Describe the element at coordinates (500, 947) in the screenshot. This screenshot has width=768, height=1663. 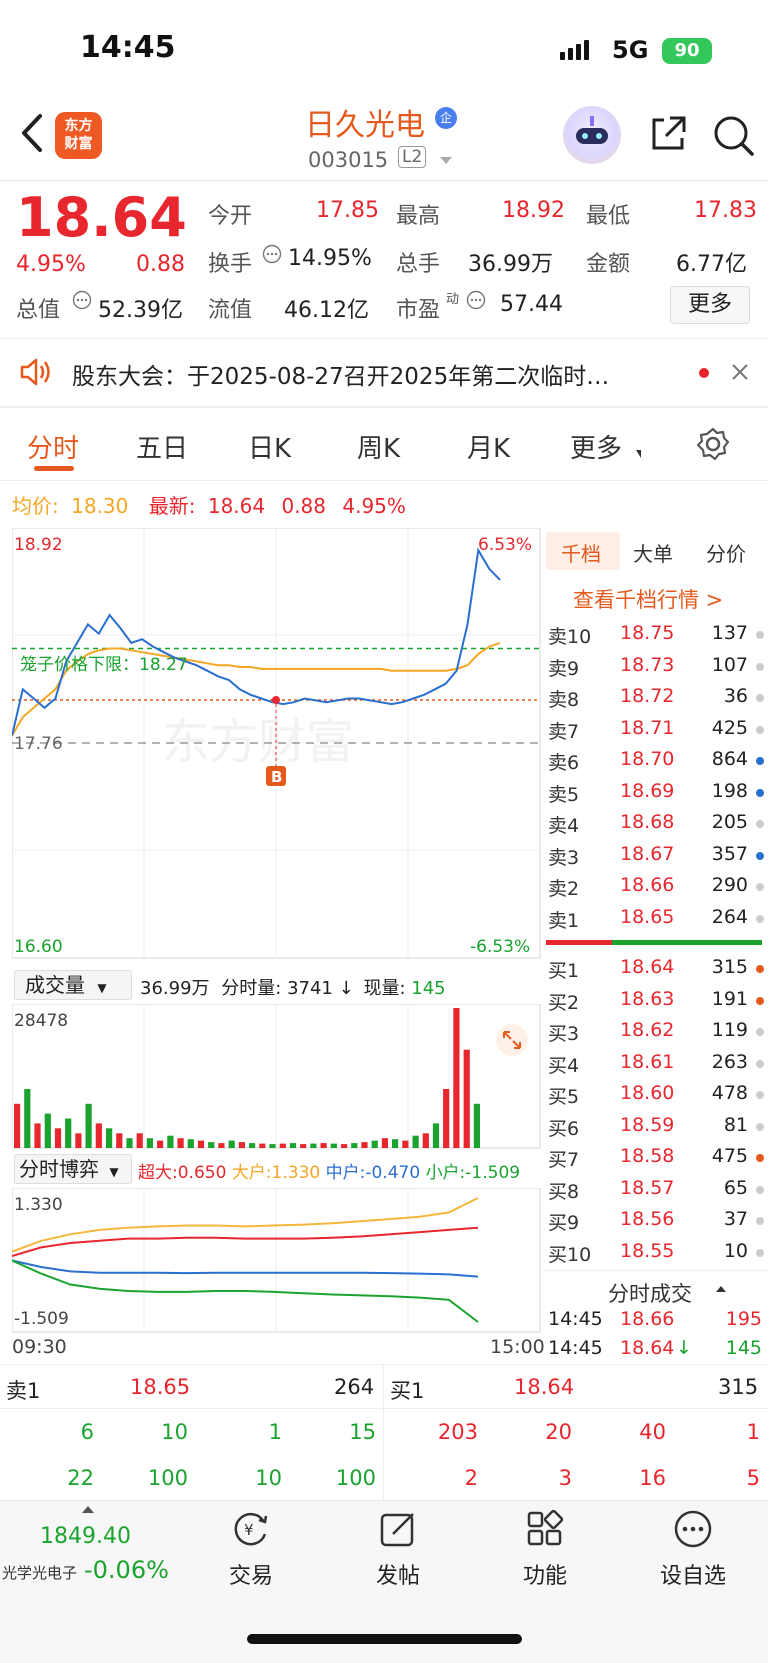
I see `tick-bottom-pct: -6.53%` at that location.